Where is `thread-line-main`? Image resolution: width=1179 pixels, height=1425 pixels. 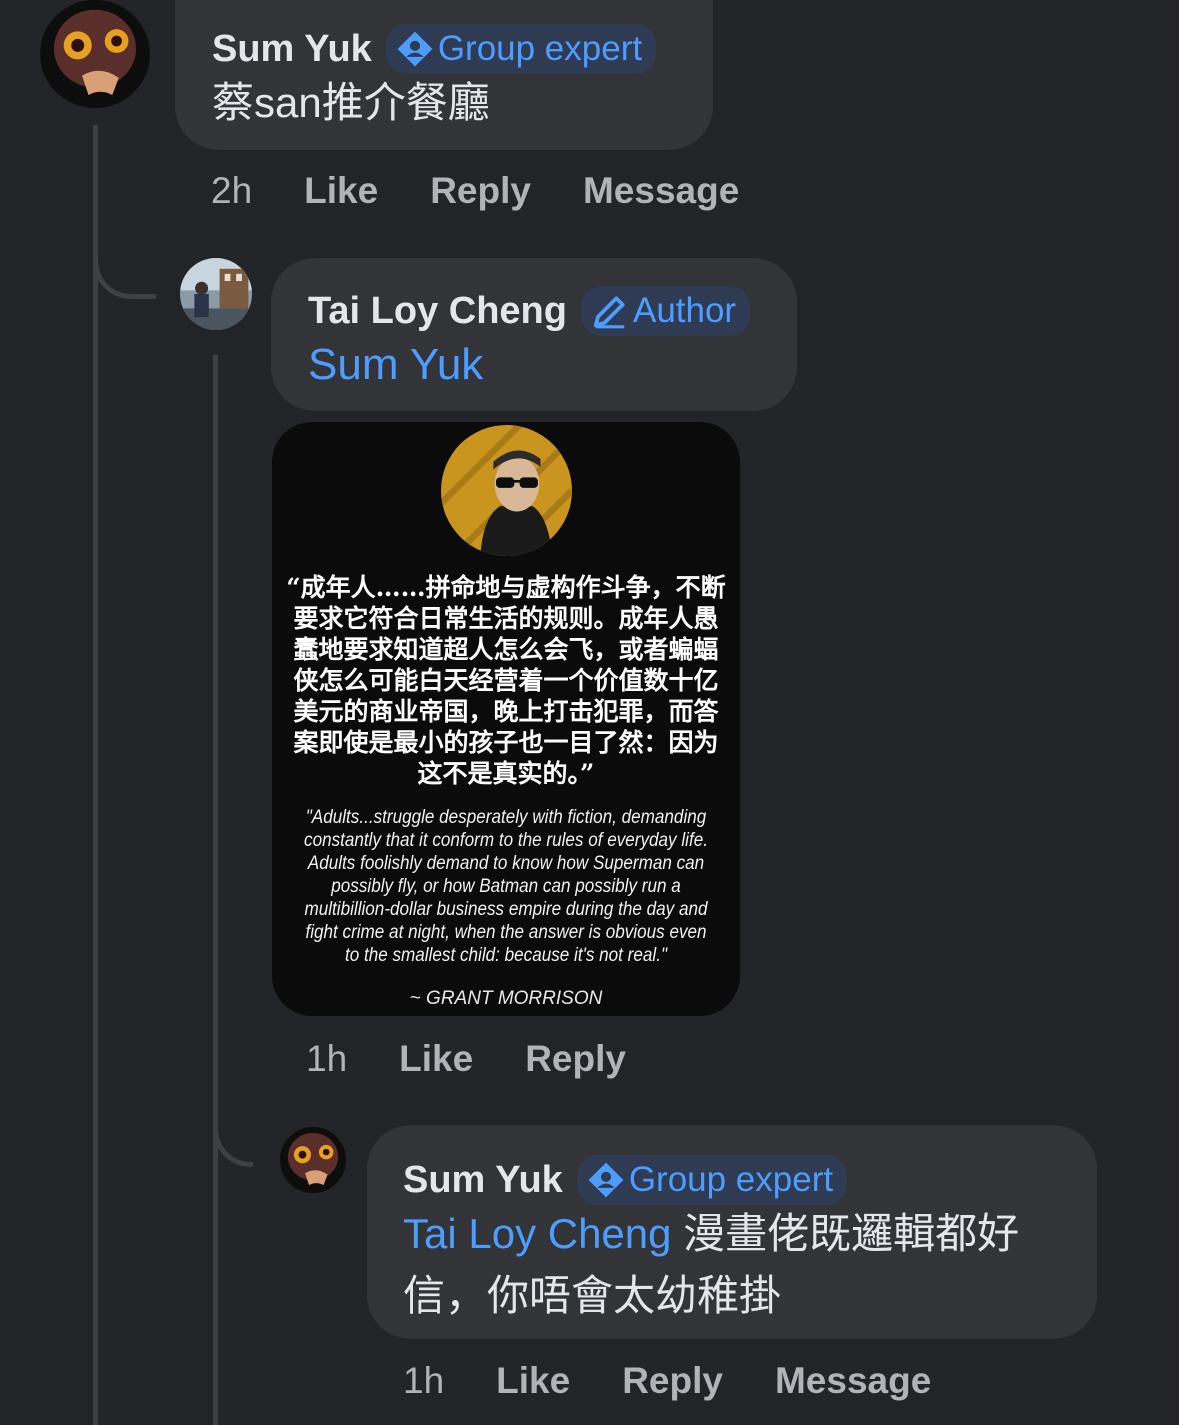
thread-line-main is located at coordinates (95, 775).